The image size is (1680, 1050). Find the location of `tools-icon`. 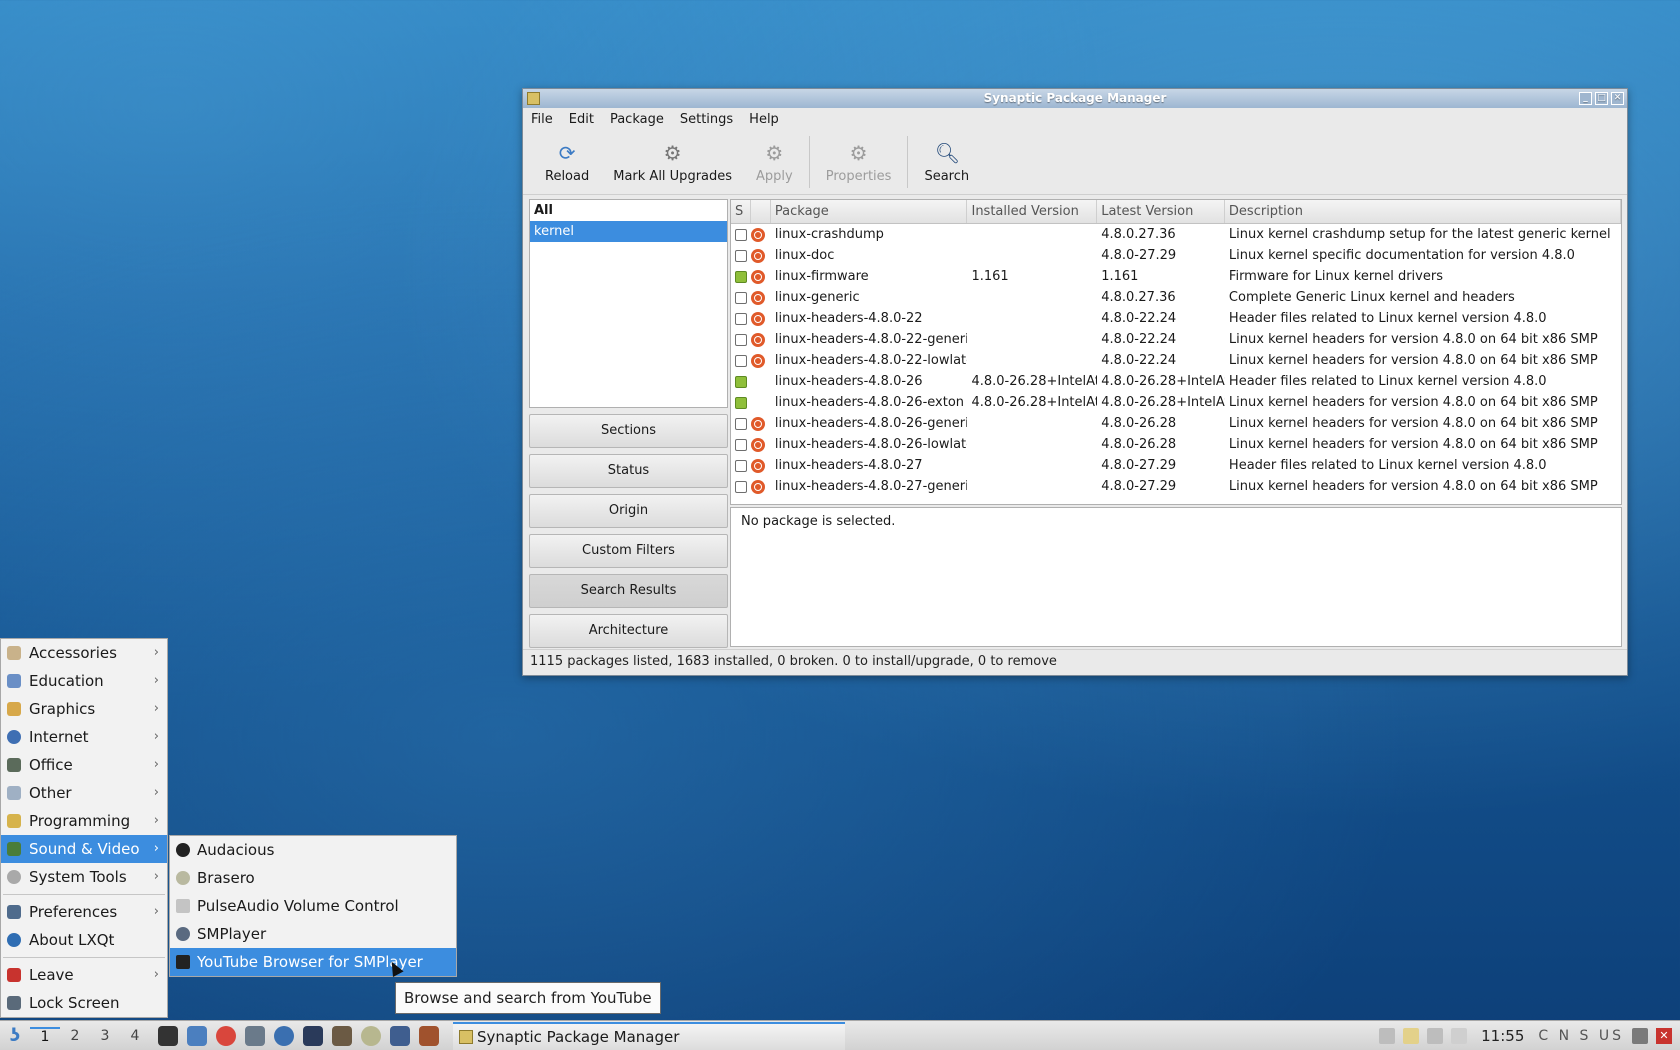

tools-icon is located at coordinates (429, 1035).